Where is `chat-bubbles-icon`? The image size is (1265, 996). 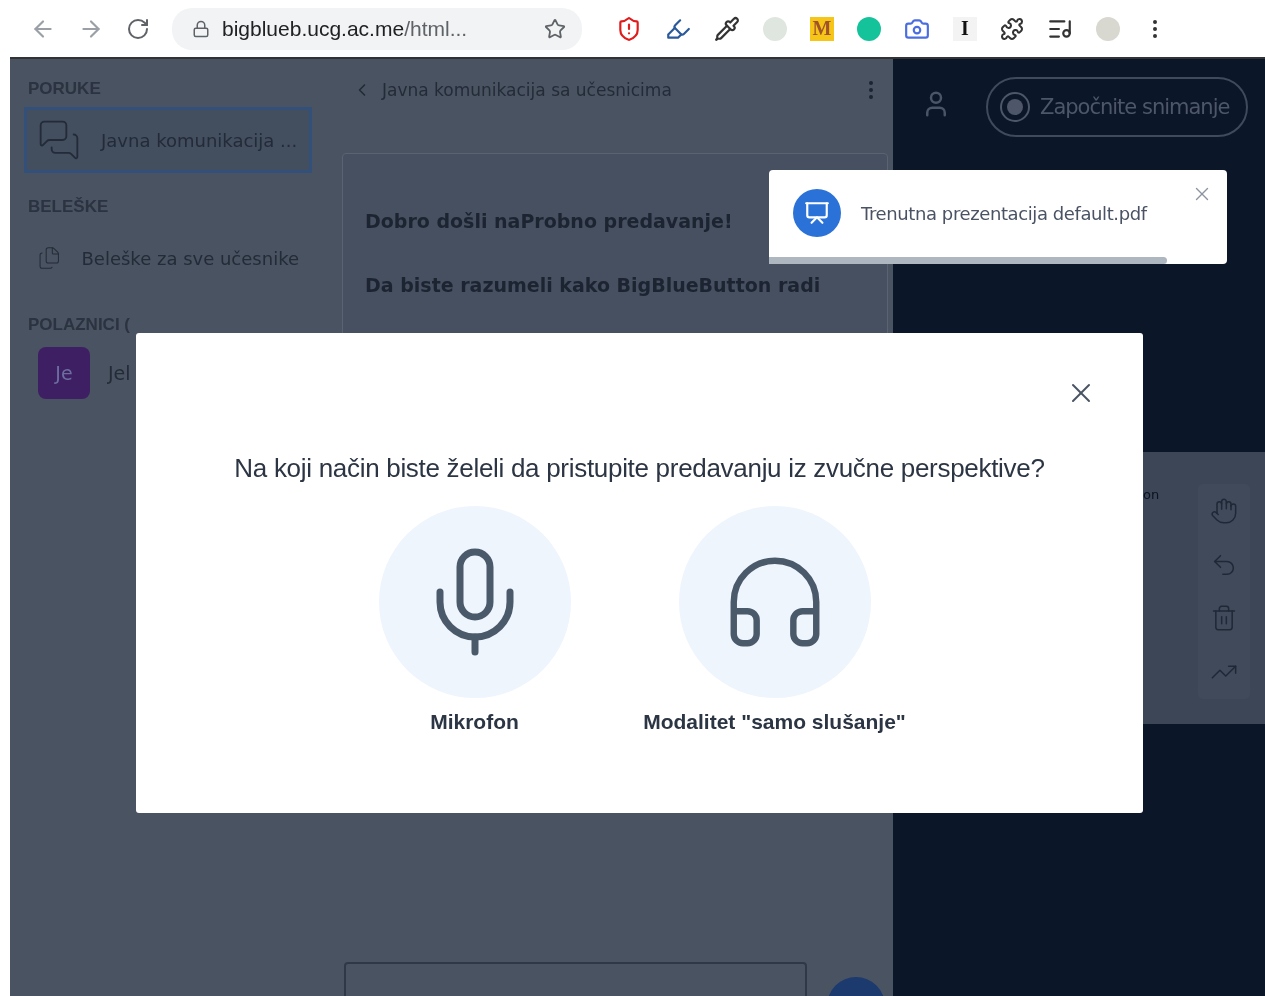 chat-bubbles-icon is located at coordinates (59, 140).